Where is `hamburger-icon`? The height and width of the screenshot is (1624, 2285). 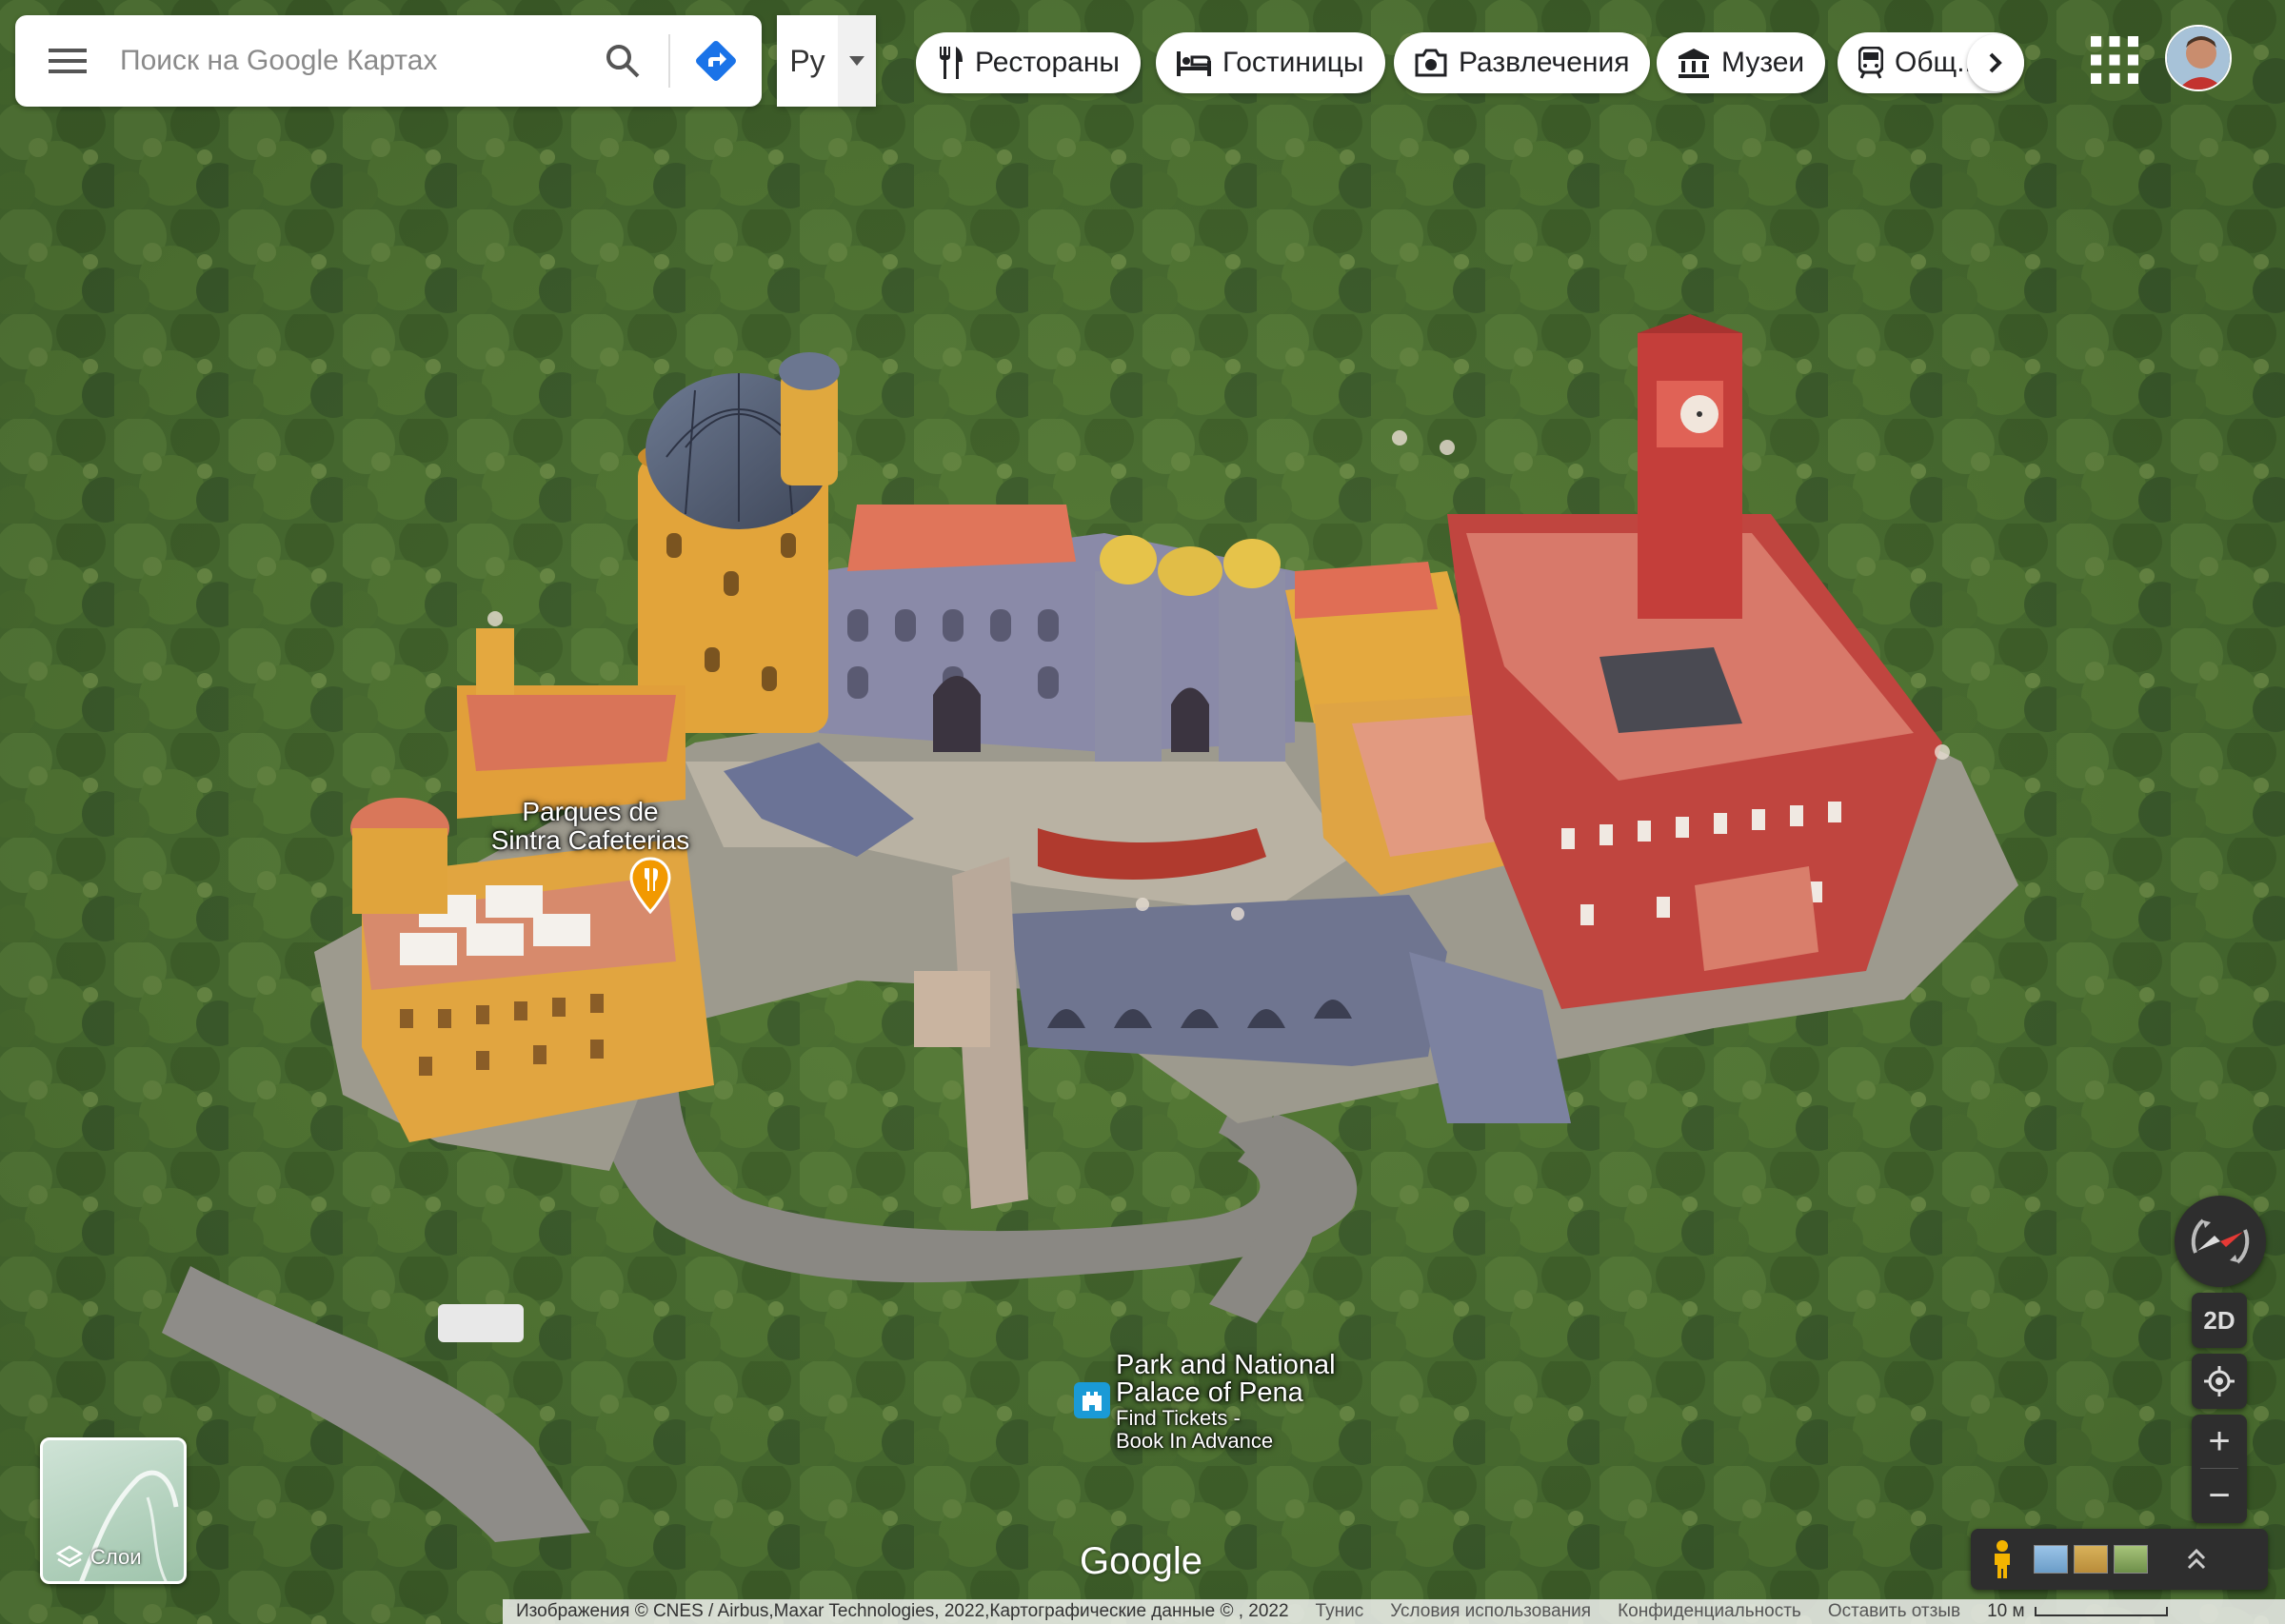 hamburger-icon is located at coordinates (68, 61).